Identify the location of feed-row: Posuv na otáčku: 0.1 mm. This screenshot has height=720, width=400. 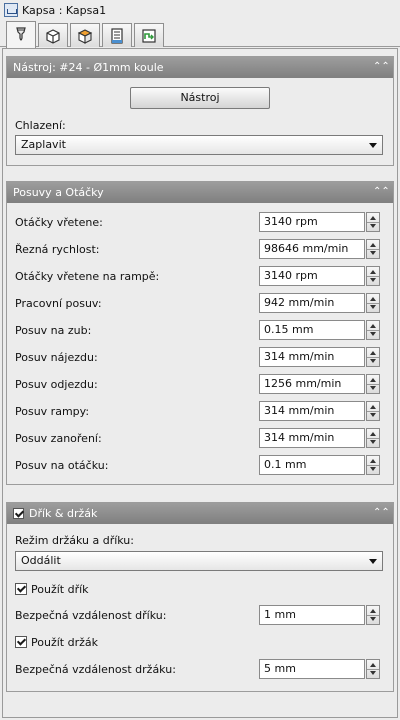
(200, 465).